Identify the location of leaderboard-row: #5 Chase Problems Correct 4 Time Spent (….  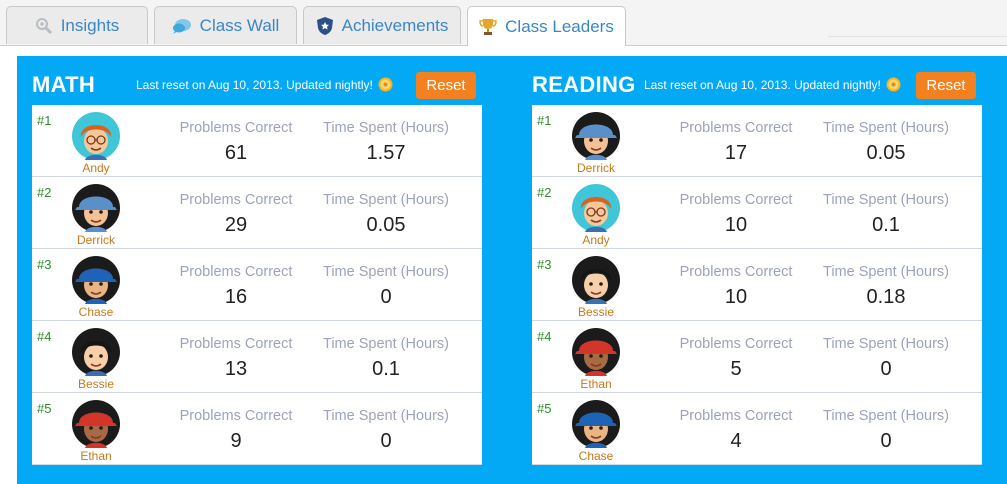
(757, 429).